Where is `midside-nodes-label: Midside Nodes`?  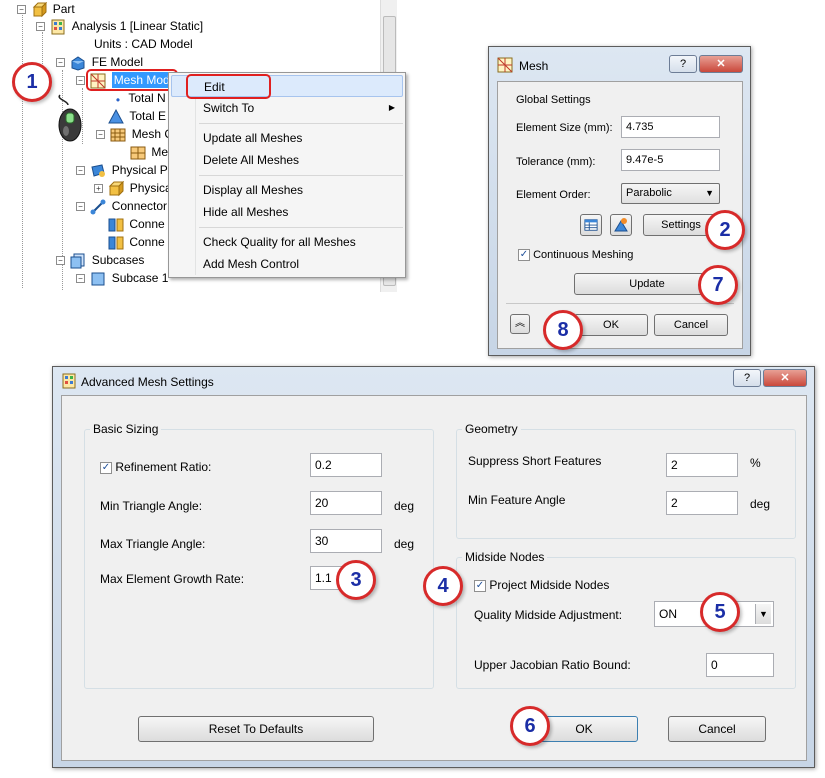
midside-nodes-label: Midside Nodes is located at coordinates (505, 557).